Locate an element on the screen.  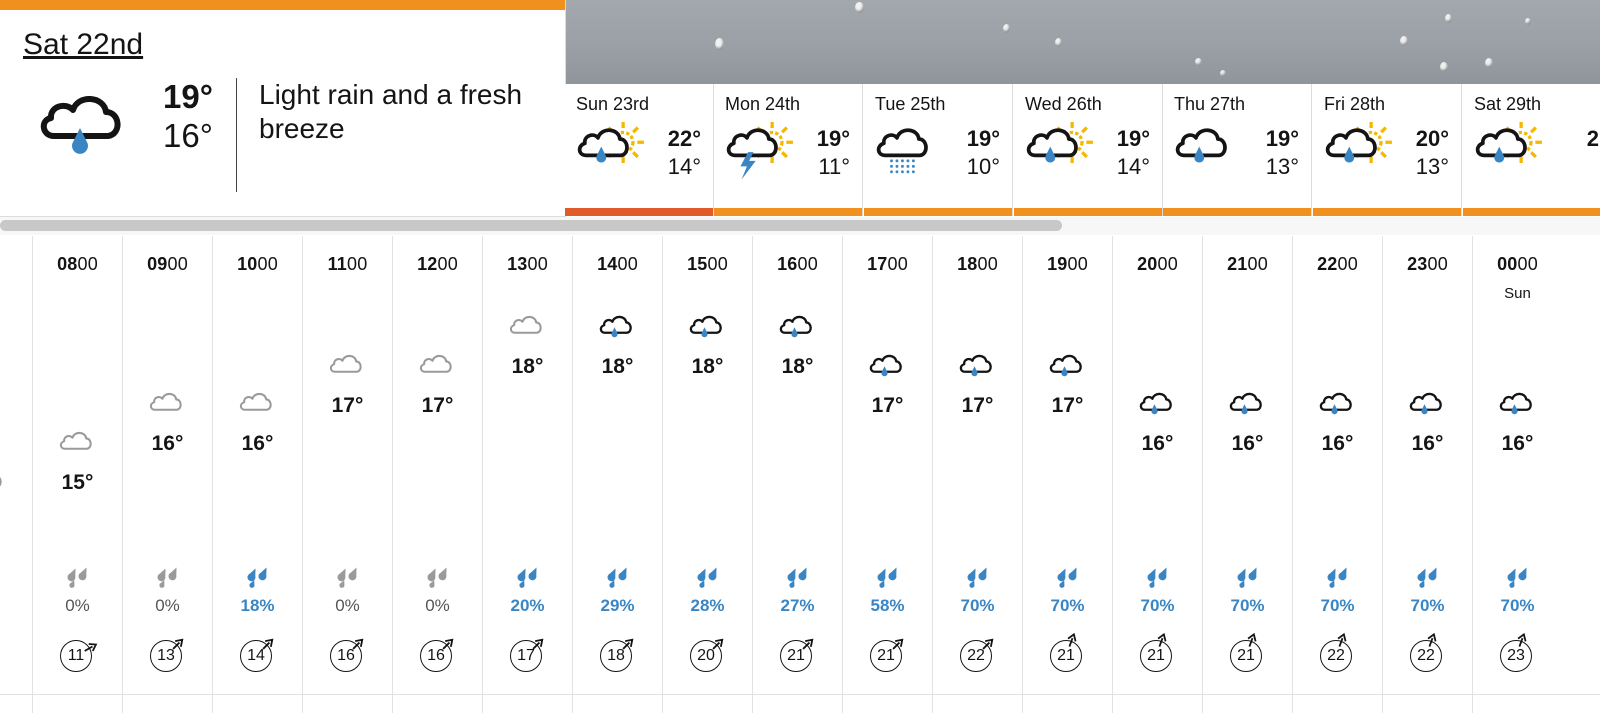
hour-column: 1800 17° 70% 22 is located at coordinates (977, 474).